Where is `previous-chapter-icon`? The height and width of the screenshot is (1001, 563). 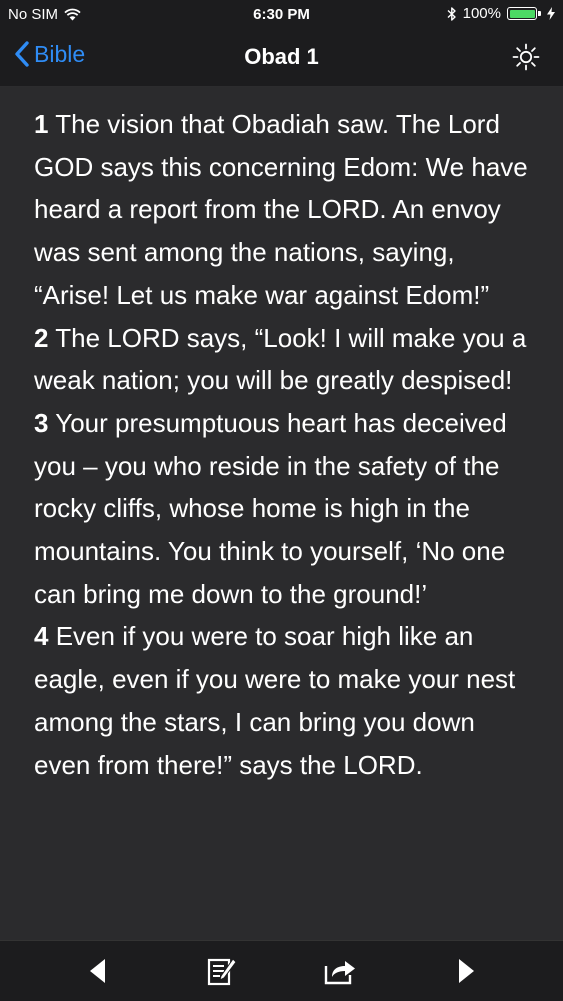 previous-chapter-icon is located at coordinates (97, 971).